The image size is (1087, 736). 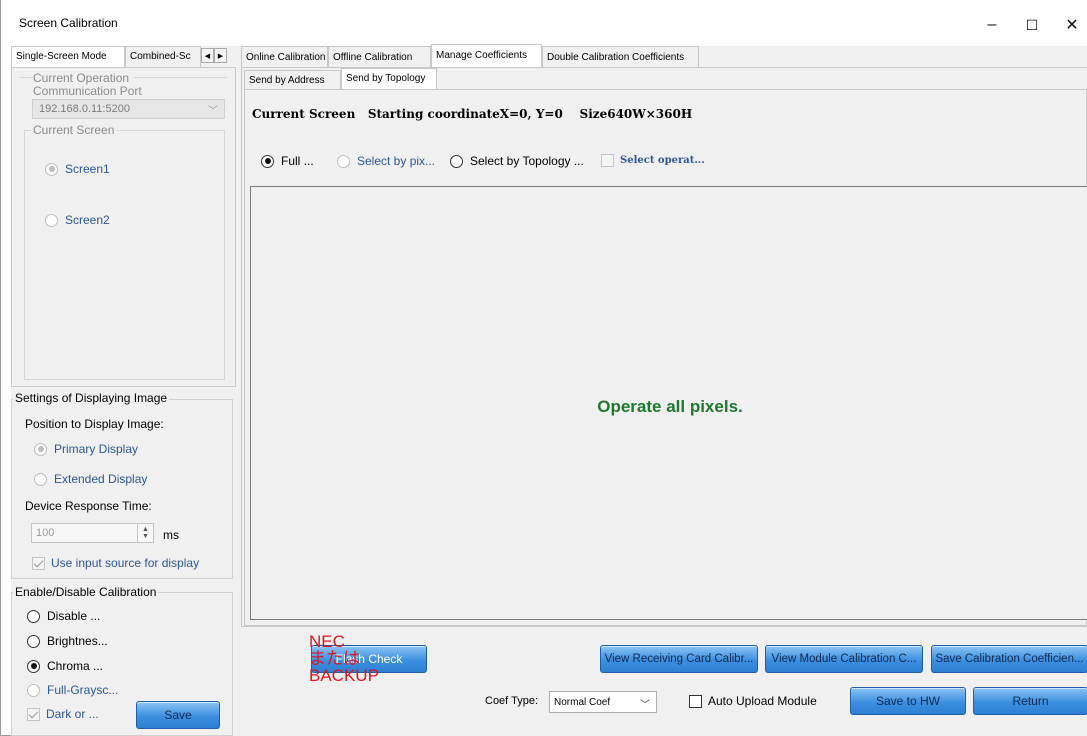 What do you see at coordinates (284, 57) in the screenshot?
I see `tab-online-calibration: Online Calibration` at bounding box center [284, 57].